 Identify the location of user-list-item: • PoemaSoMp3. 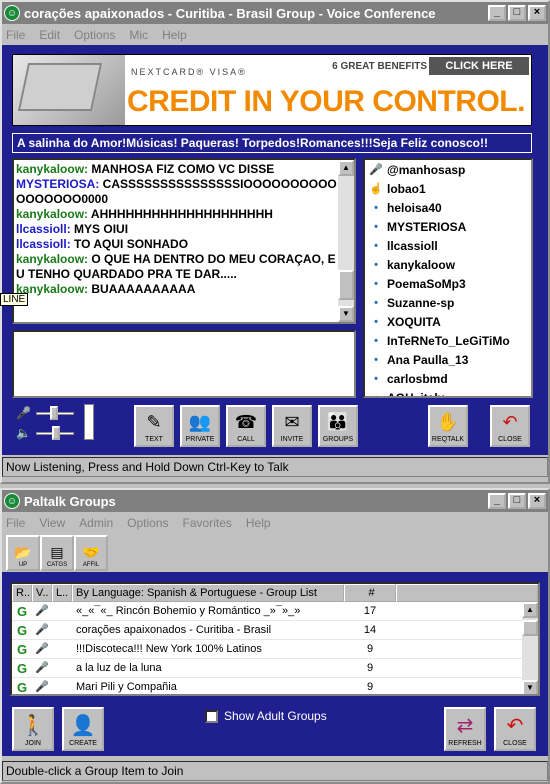
(448, 283).